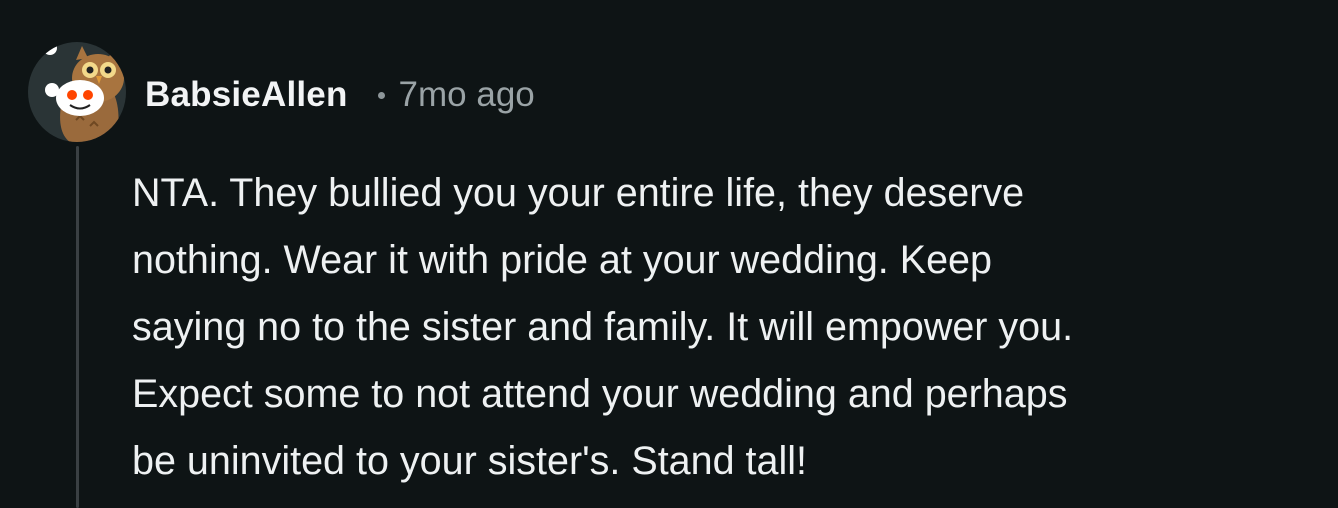  What do you see at coordinates (77, 327) in the screenshot?
I see `thread-line` at bounding box center [77, 327].